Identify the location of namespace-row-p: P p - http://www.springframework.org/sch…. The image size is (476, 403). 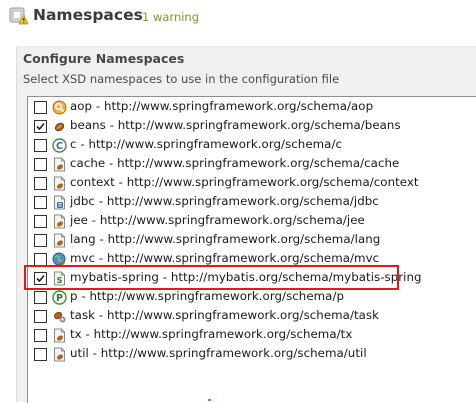
(252, 297).